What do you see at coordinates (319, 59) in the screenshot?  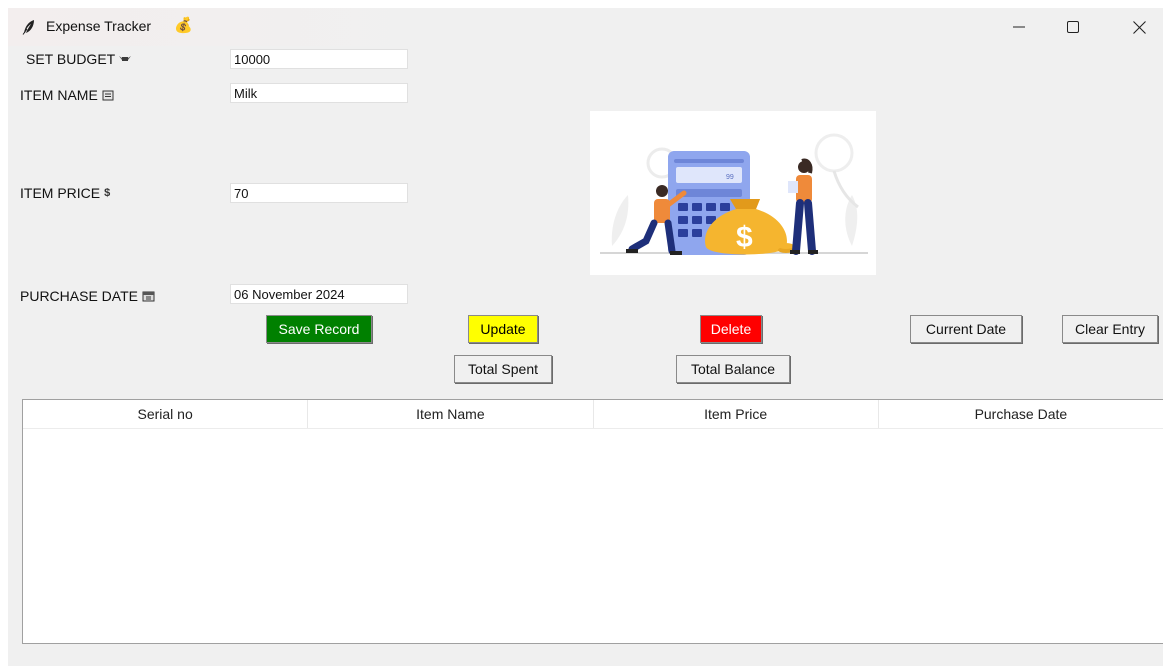 I see `budget-input` at bounding box center [319, 59].